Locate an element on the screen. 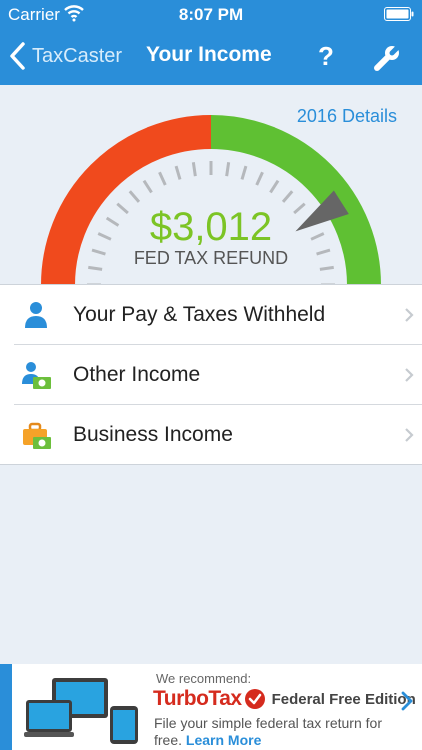 Image resolution: width=422 pixels, height=750 pixels. ad-brand-row: TurboTax Federal Free Edition is located at coordinates (284, 699).